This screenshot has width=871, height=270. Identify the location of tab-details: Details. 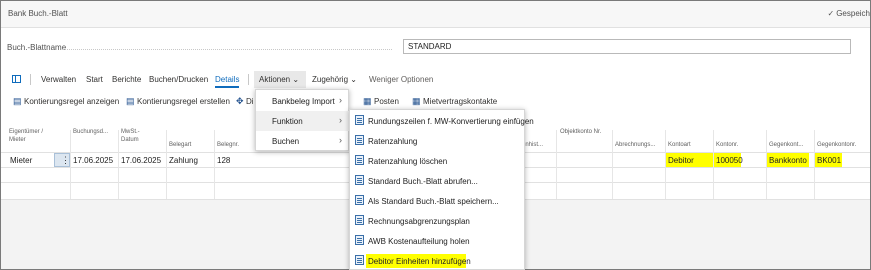
(227, 79).